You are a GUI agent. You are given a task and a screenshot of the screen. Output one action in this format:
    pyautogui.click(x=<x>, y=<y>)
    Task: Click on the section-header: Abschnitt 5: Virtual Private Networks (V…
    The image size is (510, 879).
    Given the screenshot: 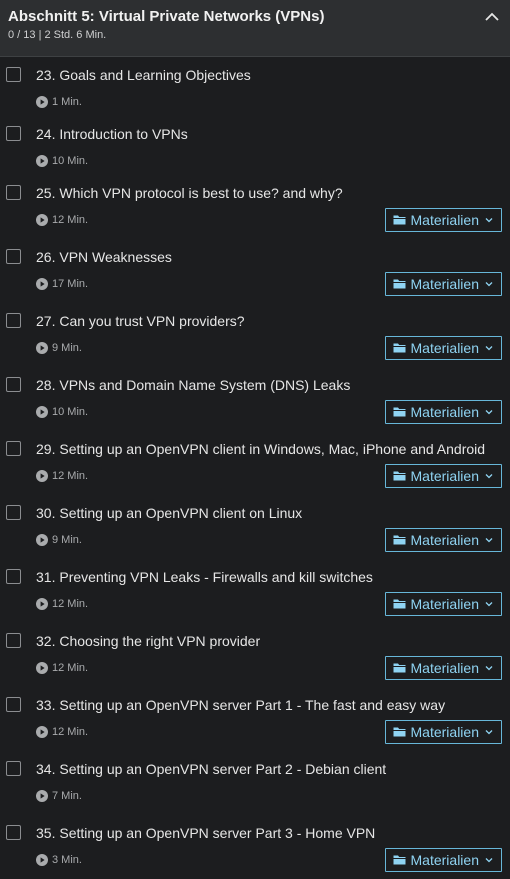 What is the action you would take?
    pyautogui.click(x=255, y=28)
    